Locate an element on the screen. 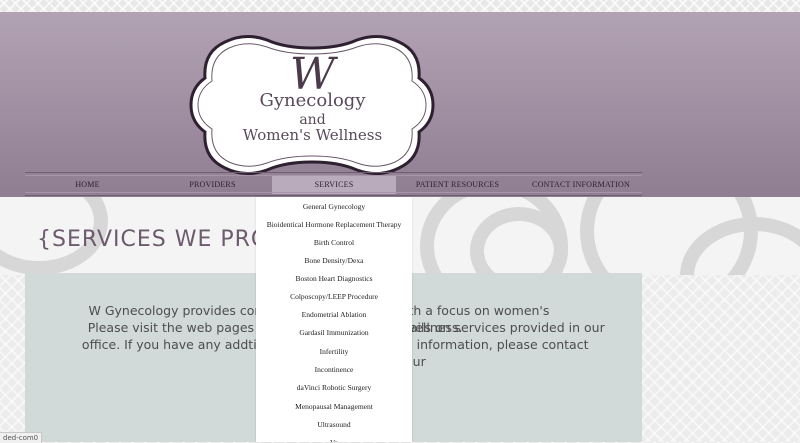 The width and height of the screenshot is (800, 443). logo-line-1: Gynecology is located at coordinates (312, 100).